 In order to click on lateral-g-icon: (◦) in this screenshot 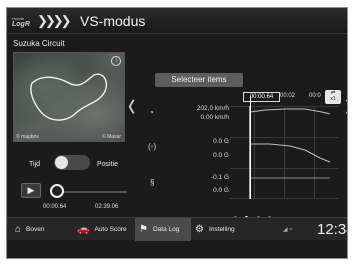, I will do `click(152, 146)`.